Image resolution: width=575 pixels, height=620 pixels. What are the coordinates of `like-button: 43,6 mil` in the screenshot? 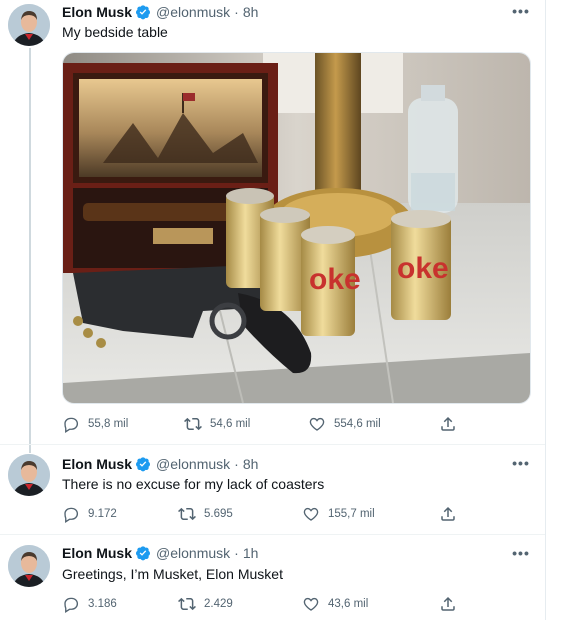 It's located at (335, 604).